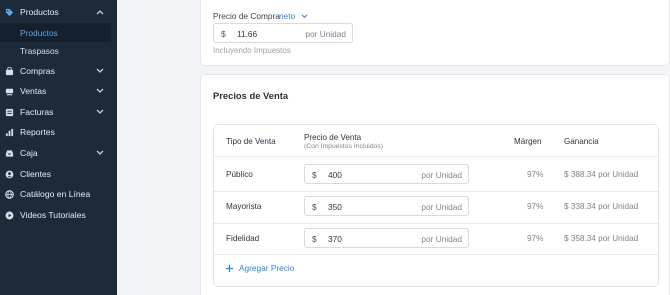 This screenshot has height=295, width=670. Describe the element at coordinates (9, 174) in the screenshot. I see `user-icon` at that location.